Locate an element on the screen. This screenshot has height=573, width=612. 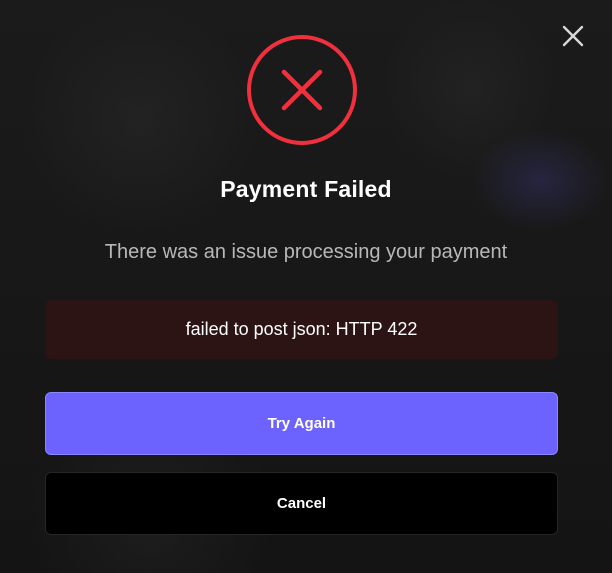
close-button is located at coordinates (573, 36).